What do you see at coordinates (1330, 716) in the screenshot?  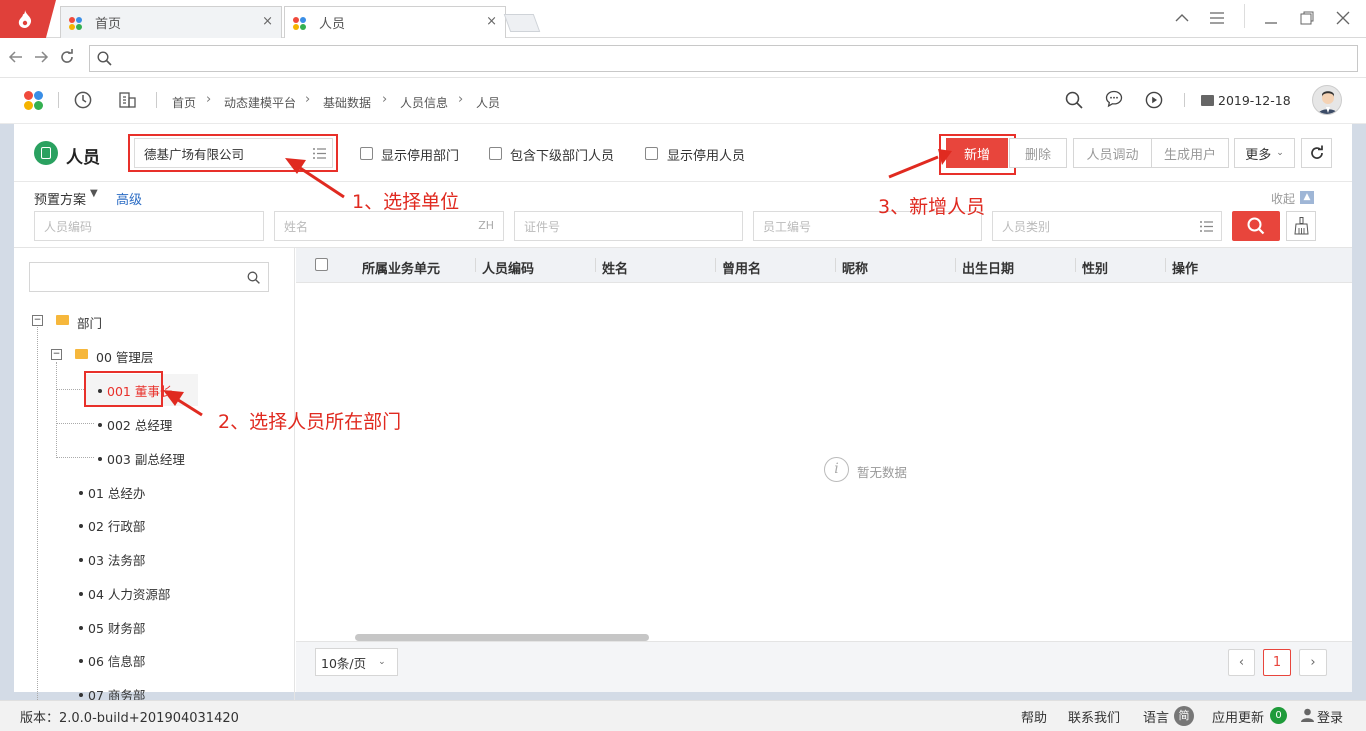 I see `login-link: 登录` at bounding box center [1330, 716].